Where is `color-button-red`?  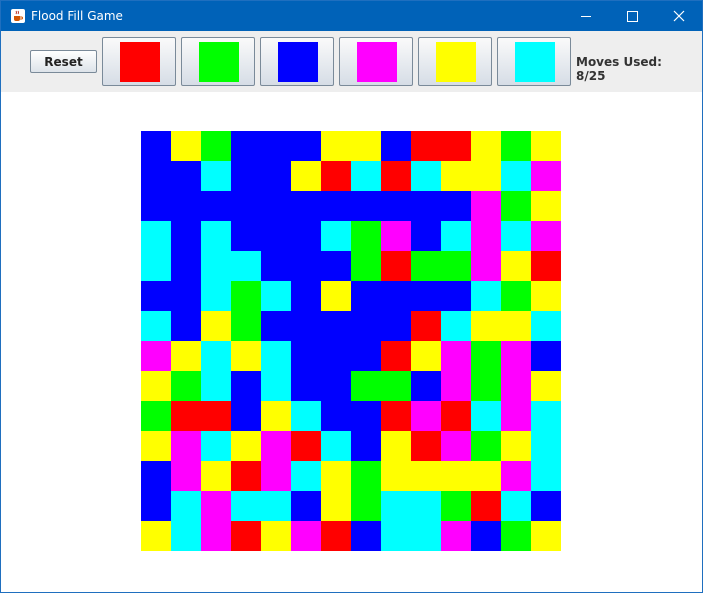
color-button-red is located at coordinates (139, 61).